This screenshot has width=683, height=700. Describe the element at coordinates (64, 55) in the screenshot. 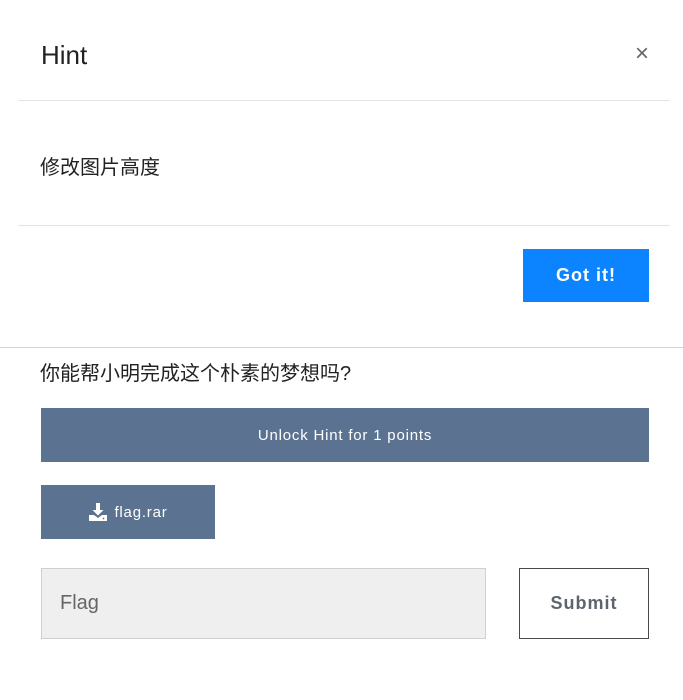

I see `modal-title: Hint` at that location.